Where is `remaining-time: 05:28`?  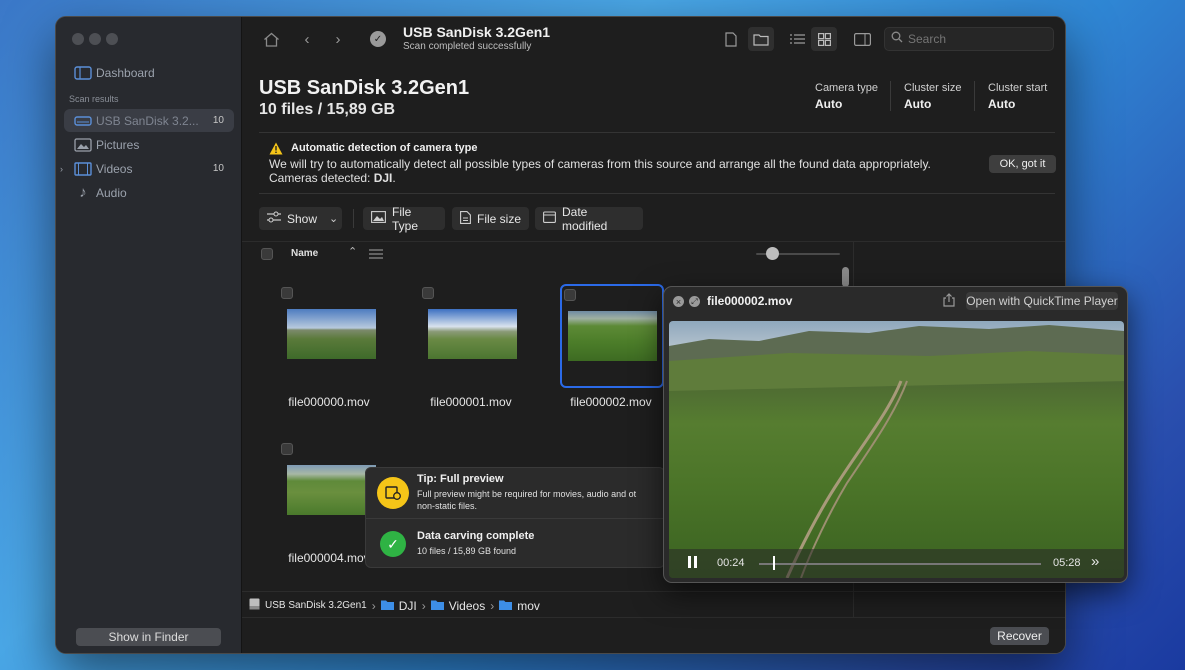 remaining-time: 05:28 is located at coordinates (1067, 563).